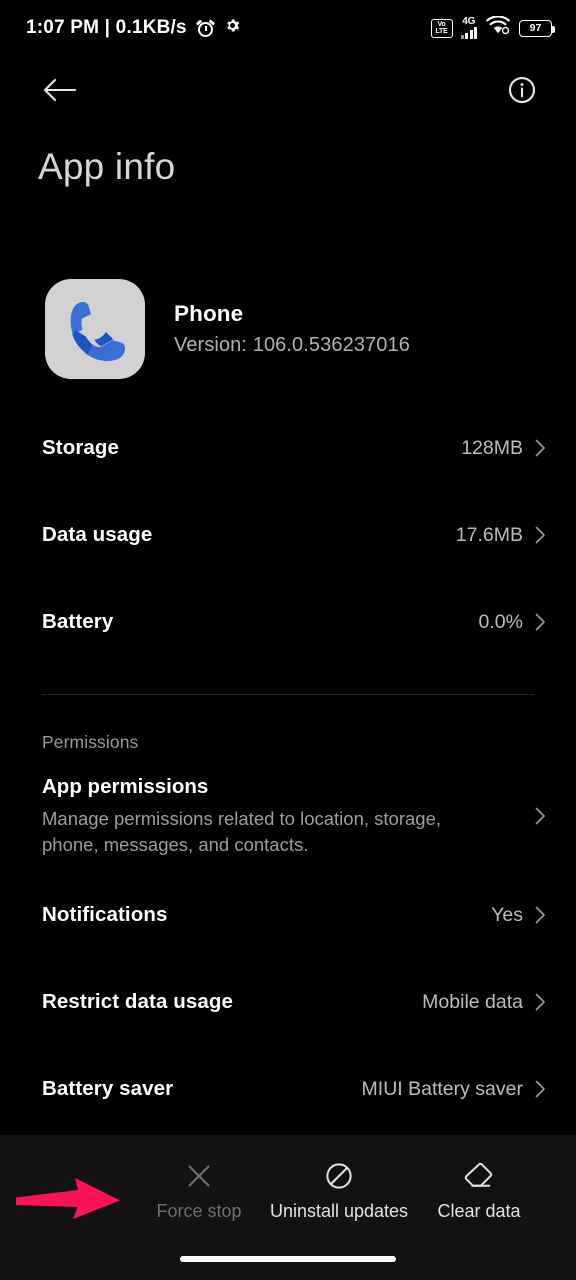 The height and width of the screenshot is (1280, 576). What do you see at coordinates (489, 534) in the screenshot?
I see `row-value: 17.6MB` at bounding box center [489, 534].